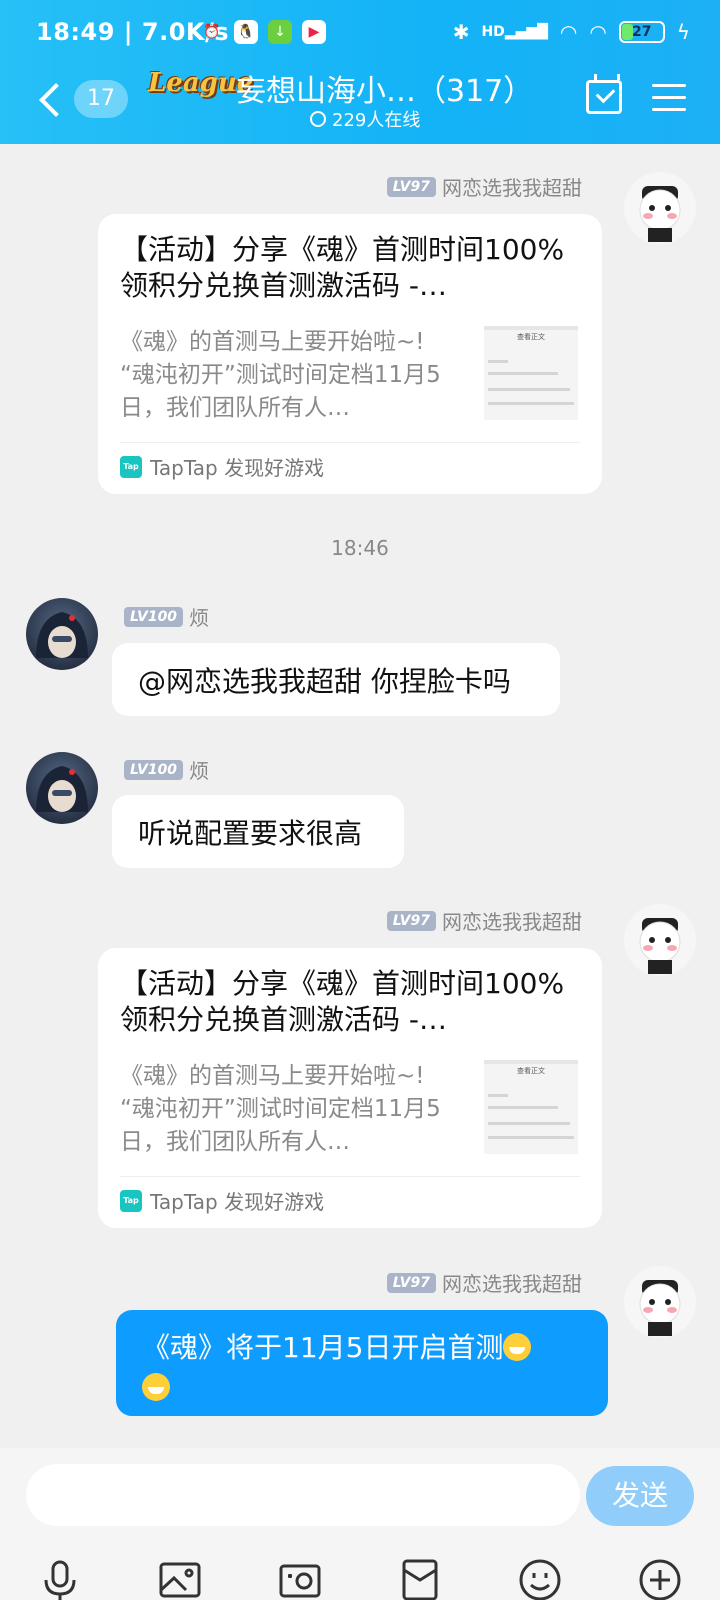 Image resolution: width=720 pixels, height=1600 pixels. Describe the element at coordinates (323, 1347) in the screenshot. I see `message-text: 《魂》将于11月5日开启首测` at that location.